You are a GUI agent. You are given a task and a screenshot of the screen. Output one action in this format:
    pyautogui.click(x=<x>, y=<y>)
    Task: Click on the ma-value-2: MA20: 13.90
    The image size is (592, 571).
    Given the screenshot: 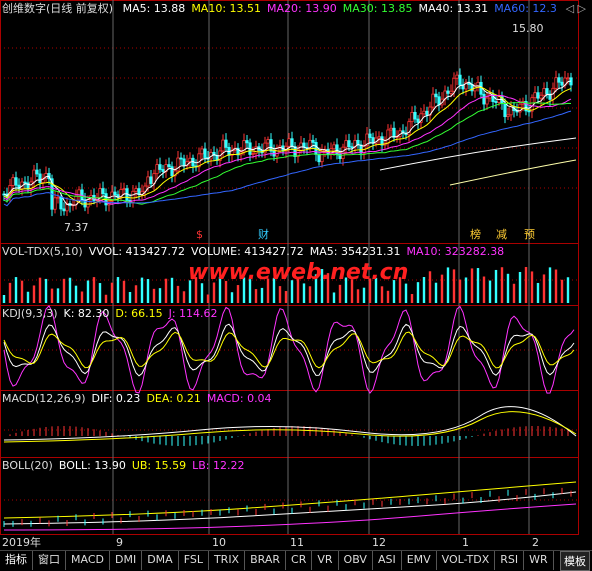 What is the action you would take?
    pyautogui.click(x=302, y=8)
    